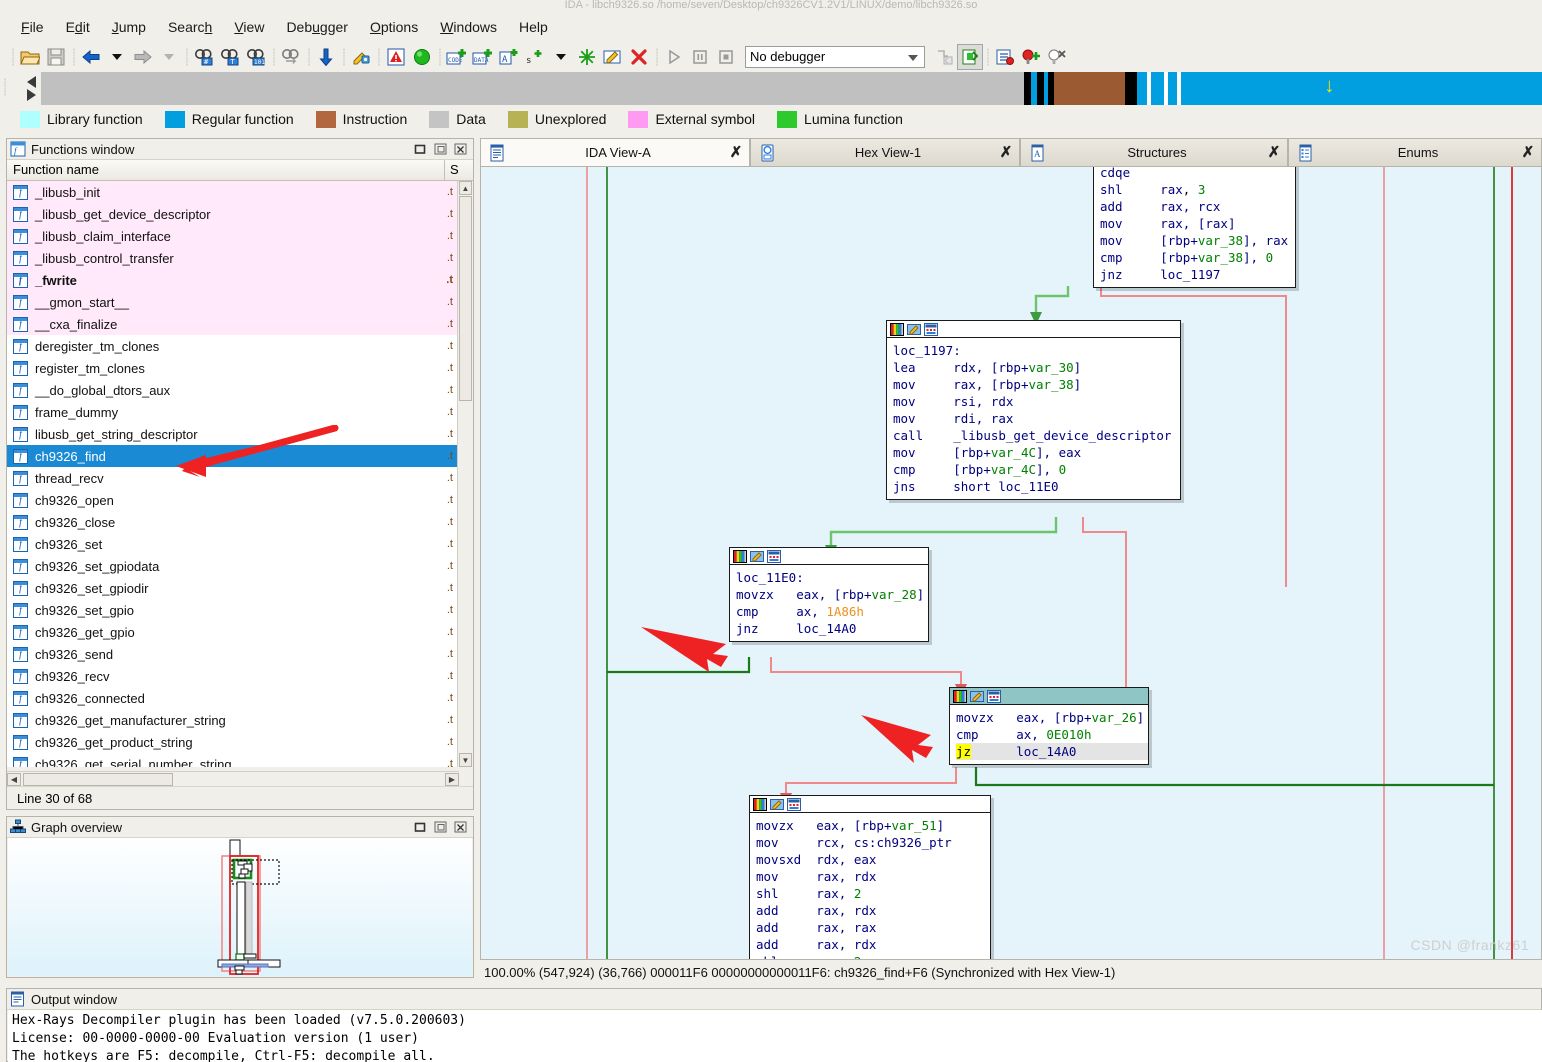 The height and width of the screenshot is (1062, 1542). What do you see at coordinates (233, 434) in the screenshot?
I see `function-list-row: f libusb_get_string_descriptor .t` at bounding box center [233, 434].